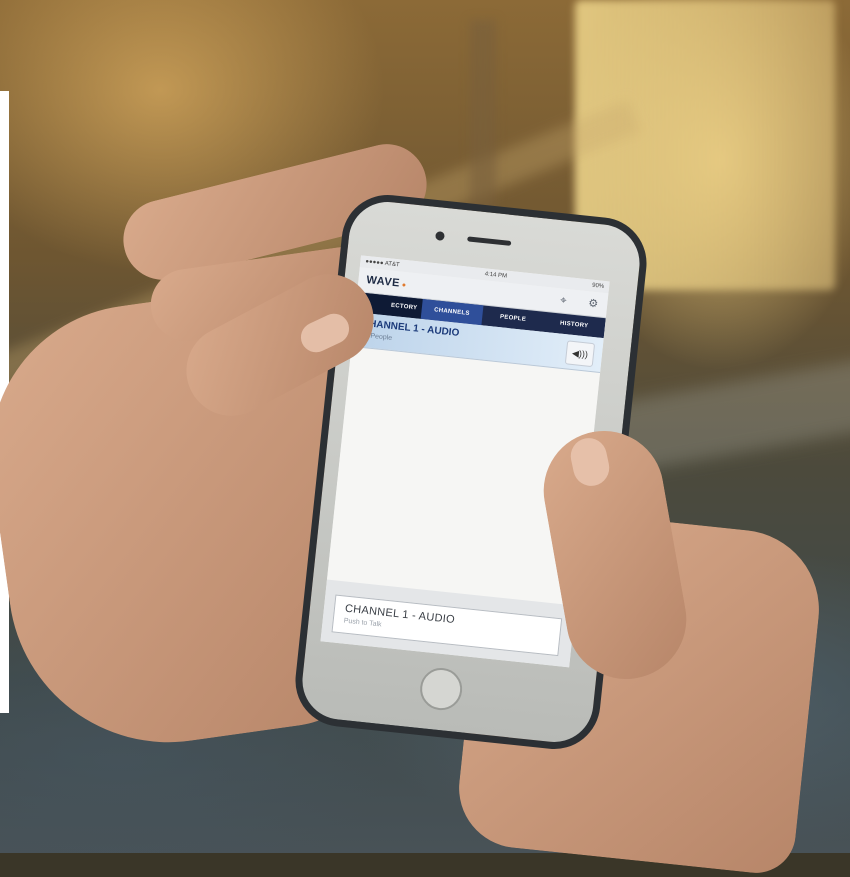 The width and height of the screenshot is (850, 877). Describe the element at coordinates (496, 275) in the screenshot. I see `clock-label: 4:14 PM` at that location.